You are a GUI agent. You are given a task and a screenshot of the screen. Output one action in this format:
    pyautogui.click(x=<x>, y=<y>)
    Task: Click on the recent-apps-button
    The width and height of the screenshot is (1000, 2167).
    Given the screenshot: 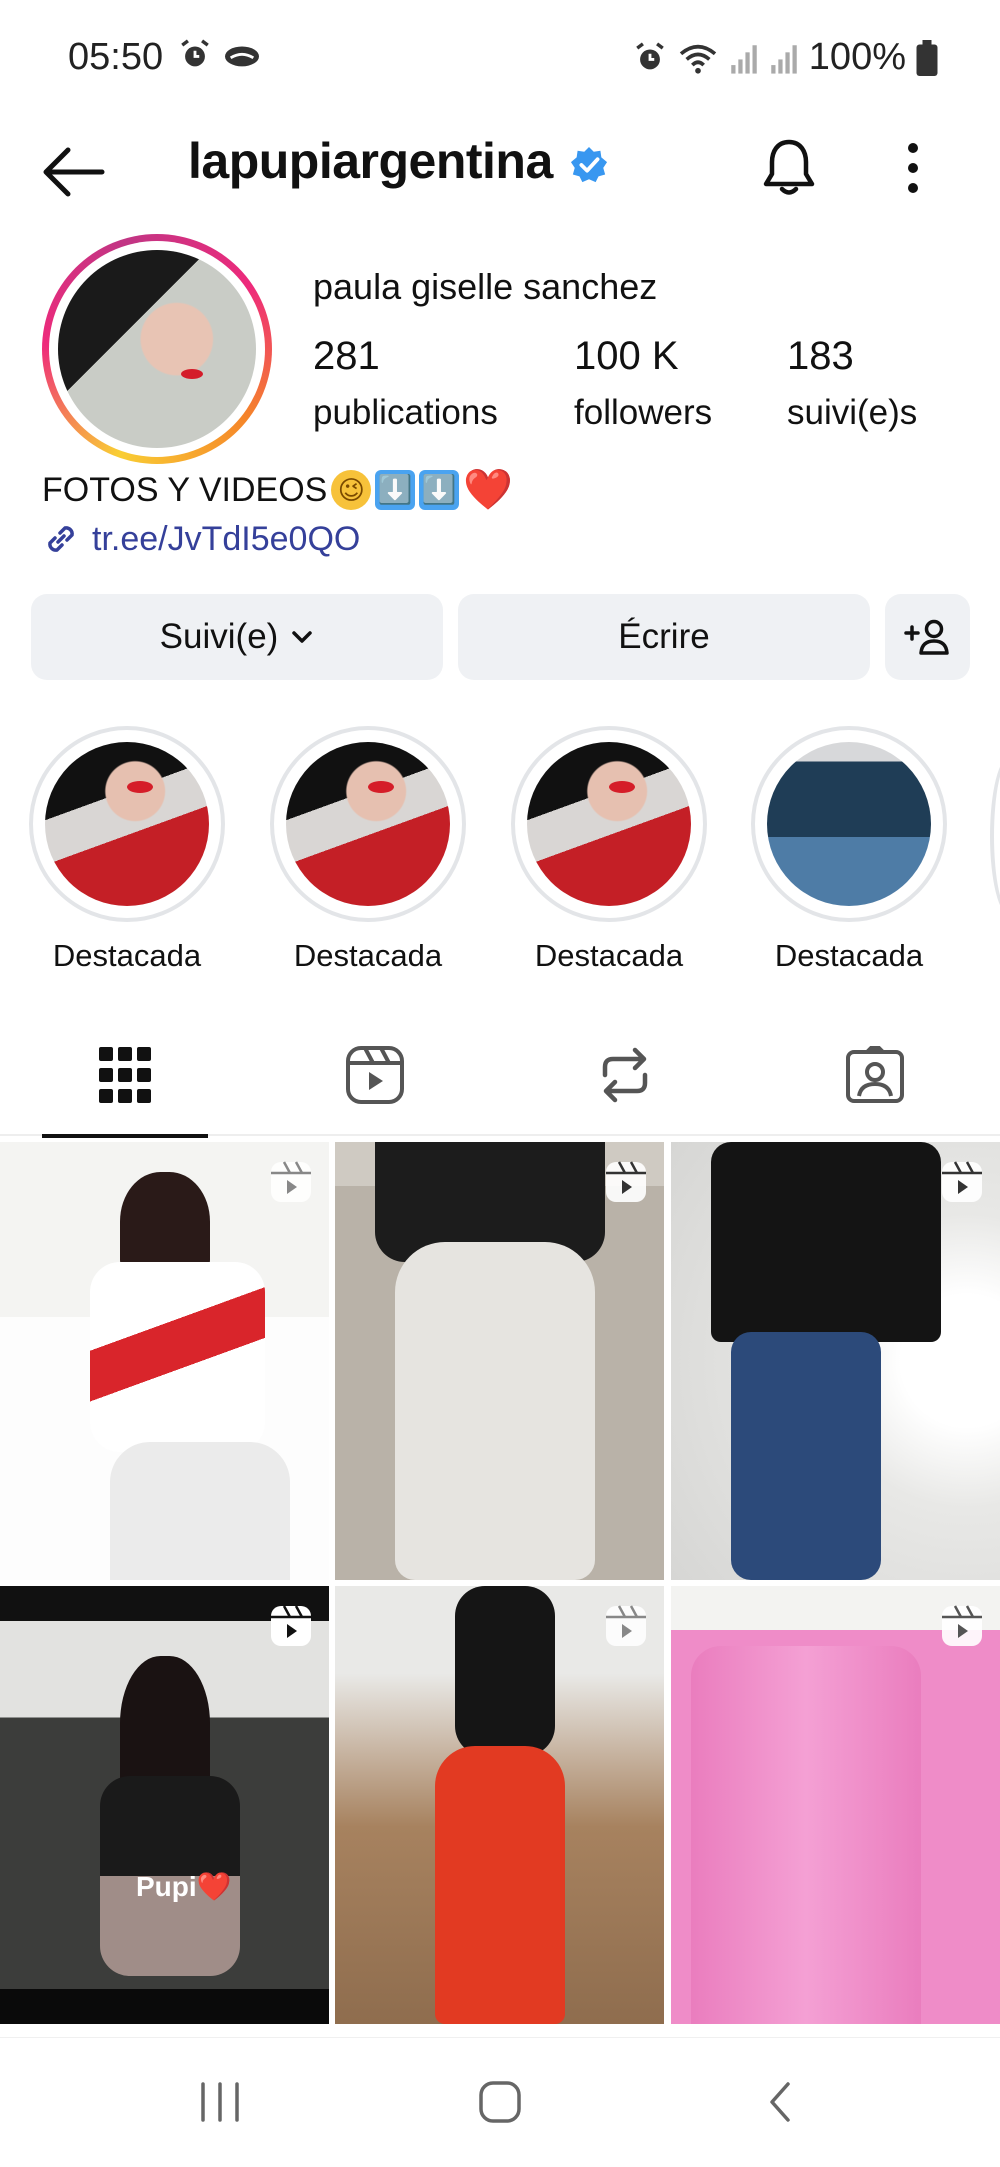 What is the action you would take?
    pyautogui.click(x=220, y=2102)
    